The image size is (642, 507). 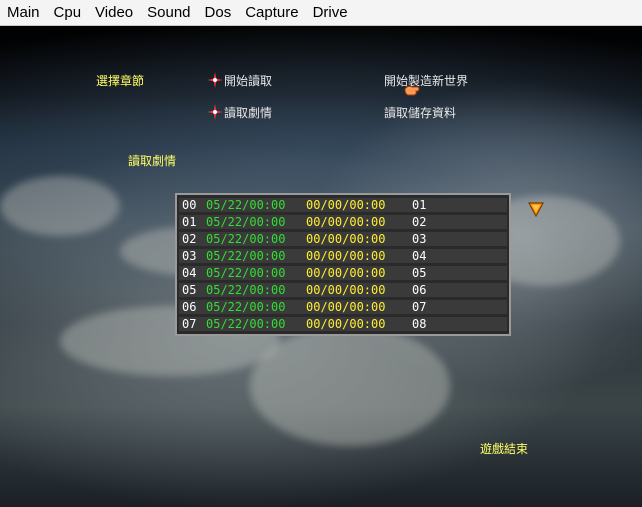 I want to click on start-read-option: 開始讀取, so click(x=248, y=80).